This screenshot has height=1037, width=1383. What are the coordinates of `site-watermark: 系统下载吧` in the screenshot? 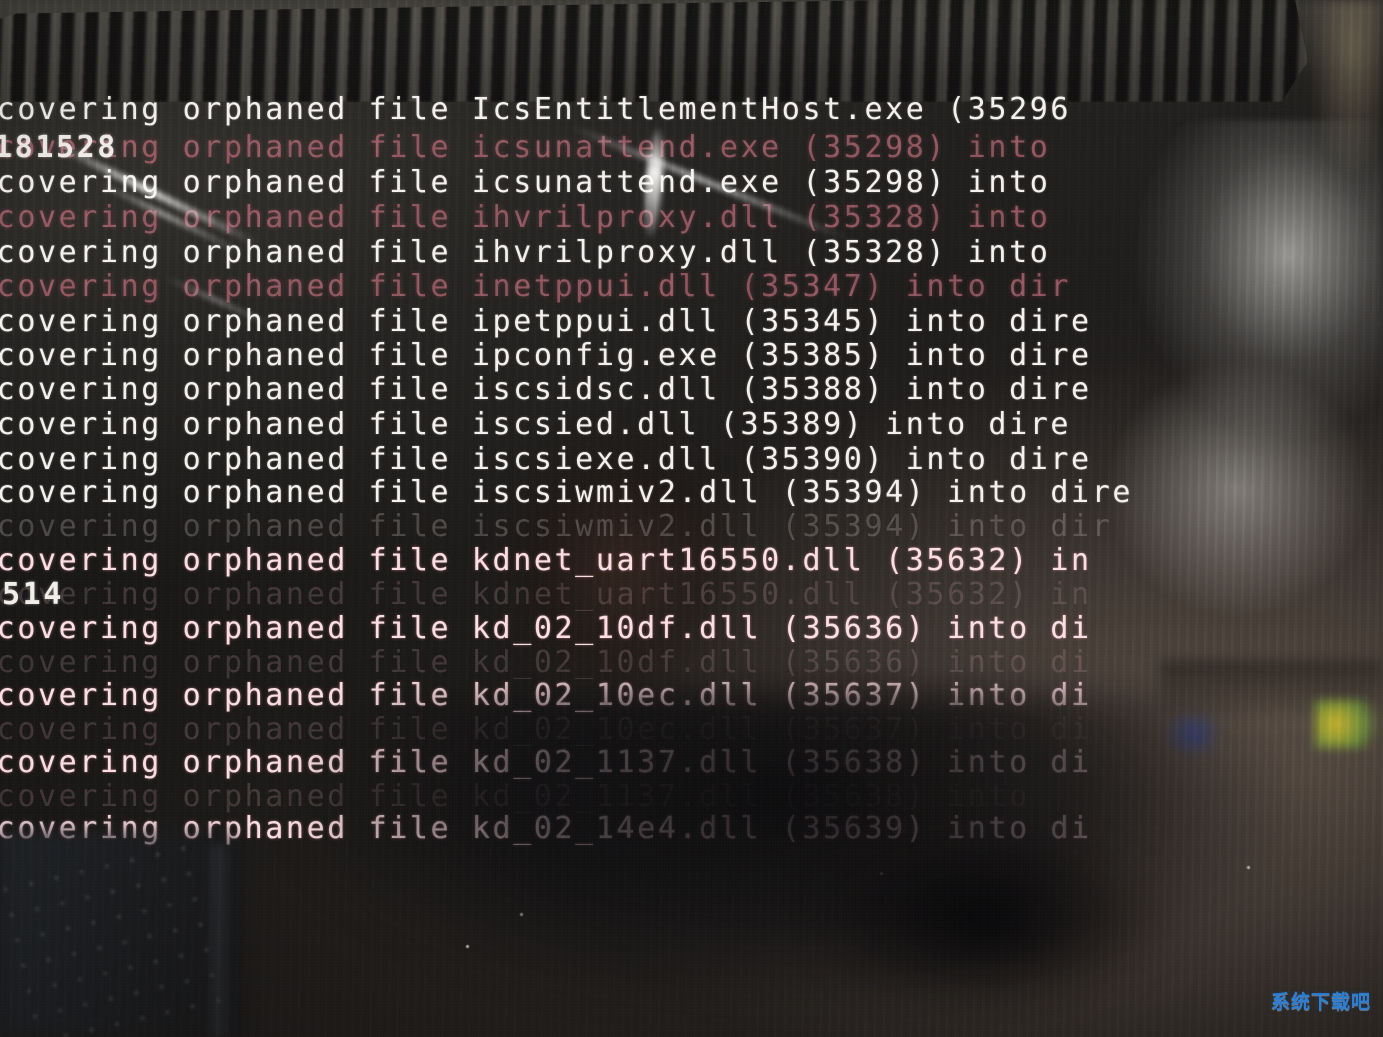 It's located at (1320, 1002).